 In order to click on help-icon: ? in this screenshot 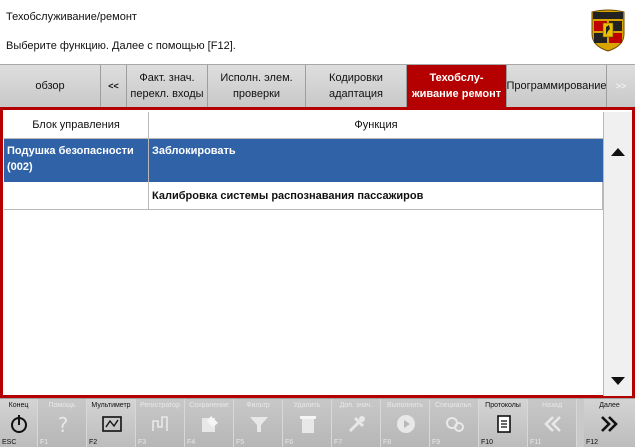, I will do `click(63, 424)`.